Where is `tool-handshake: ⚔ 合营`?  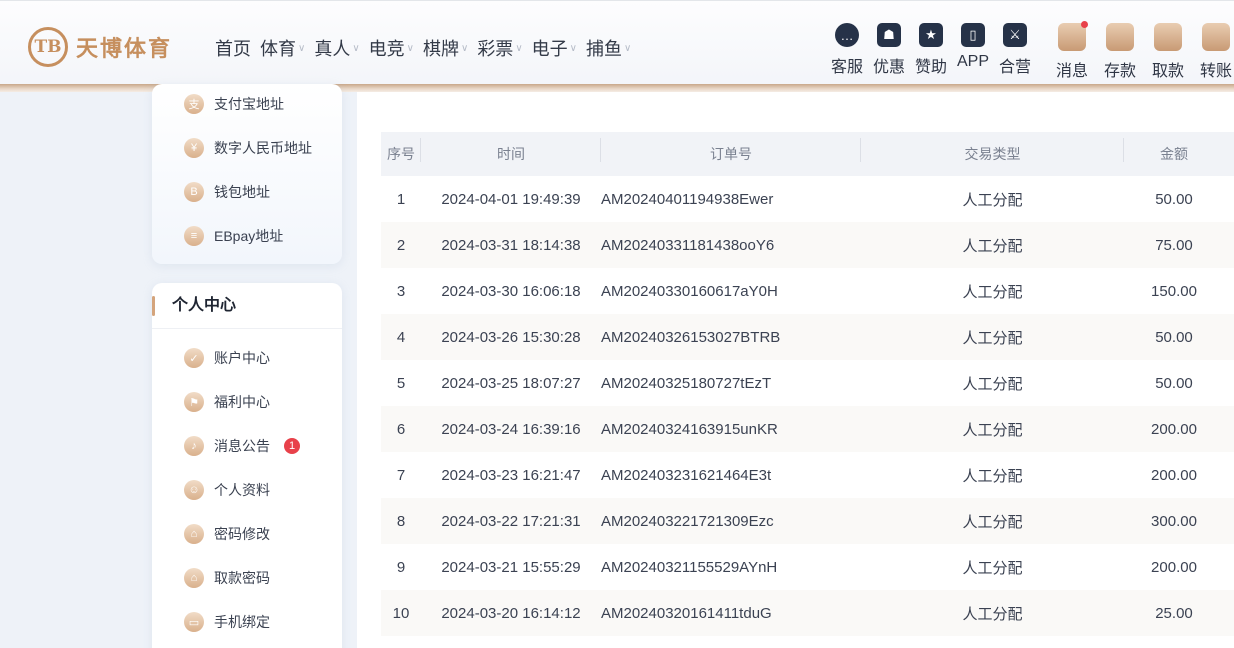
tool-handshake: ⚔ 合营 is located at coordinates (1015, 50).